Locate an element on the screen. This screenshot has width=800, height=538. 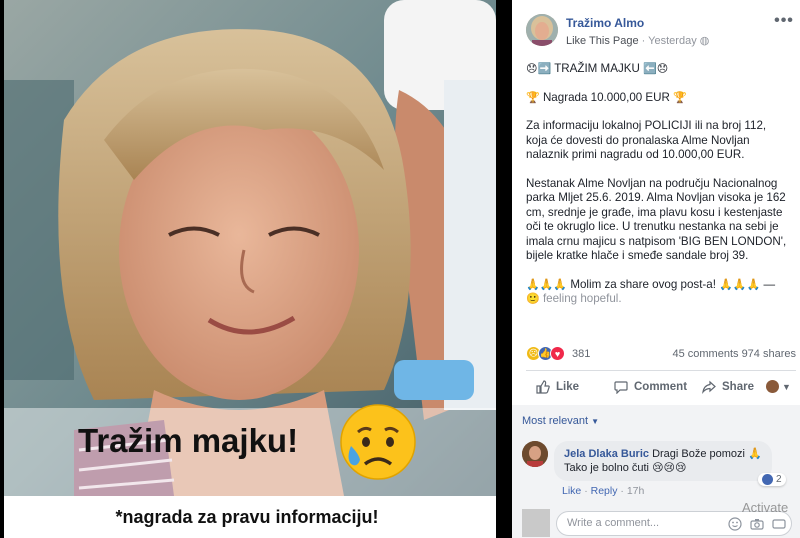
comment-like-count: 2 is located at coordinates (772, 479).